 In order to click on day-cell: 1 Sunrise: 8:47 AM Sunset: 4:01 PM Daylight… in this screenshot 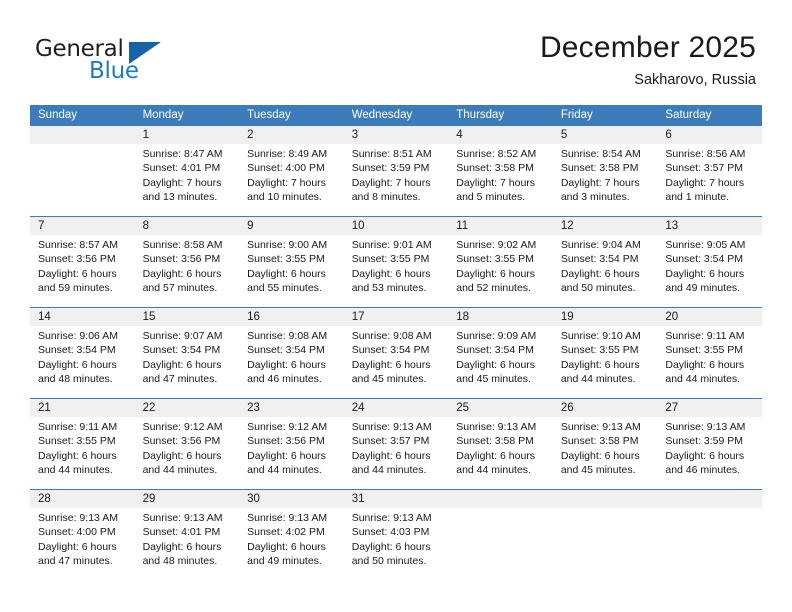, I will do `click(187, 171)`.